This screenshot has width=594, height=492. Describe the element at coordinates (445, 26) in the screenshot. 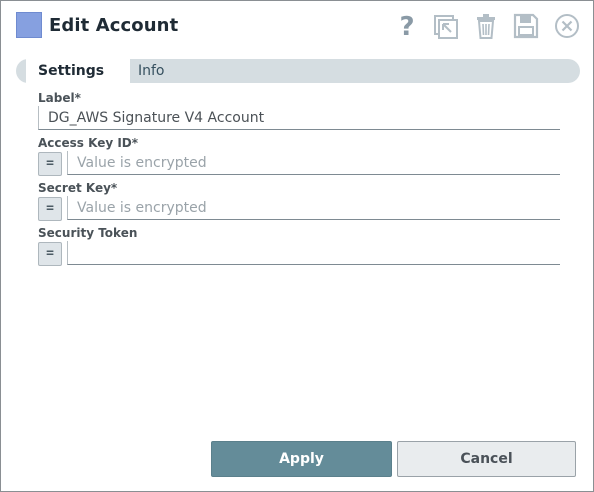

I see `open-in-new-icon` at that location.